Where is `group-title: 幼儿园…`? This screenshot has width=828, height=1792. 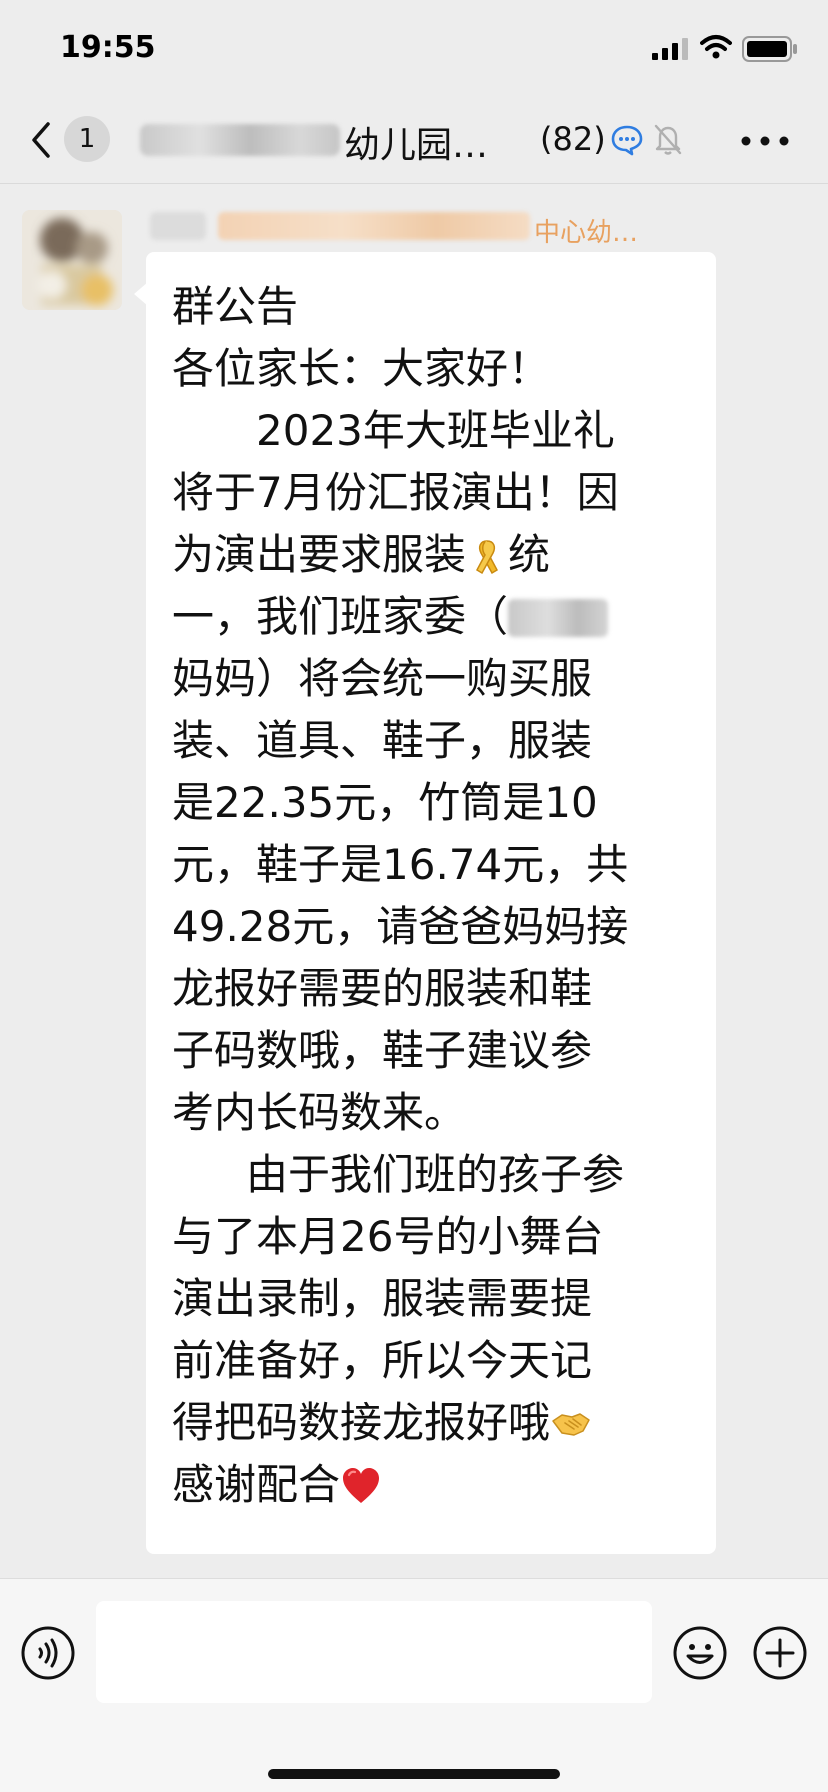 group-title: 幼儿园… is located at coordinates (416, 142).